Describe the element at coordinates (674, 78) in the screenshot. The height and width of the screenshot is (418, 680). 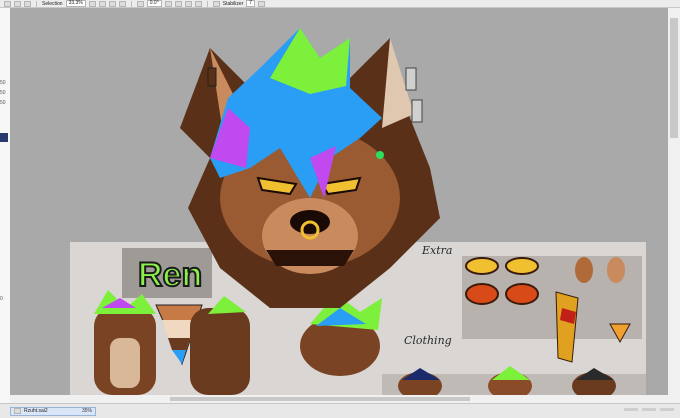
I see `vertical-scroll-thumb` at that location.